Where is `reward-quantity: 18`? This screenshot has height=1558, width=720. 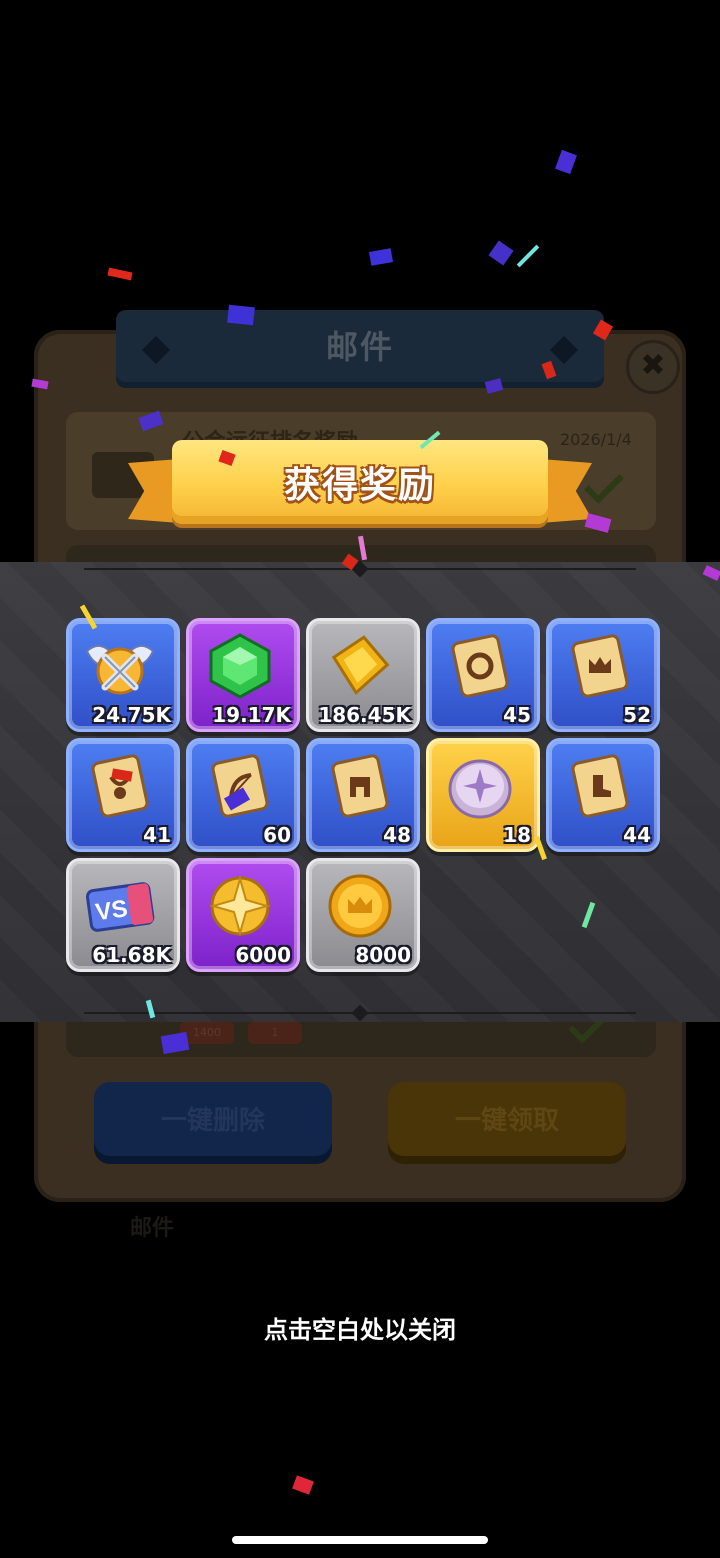
reward-quantity: 18 is located at coordinates (517, 835).